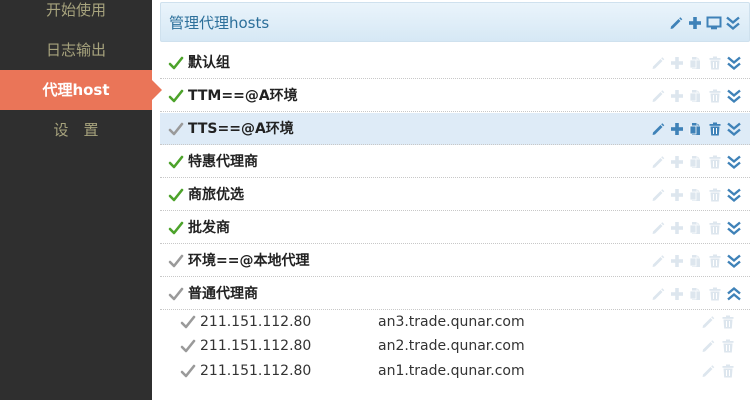  Describe the element at coordinates (455, 96) in the screenshot. I see `host-group-row: TTM==@A环境` at that location.